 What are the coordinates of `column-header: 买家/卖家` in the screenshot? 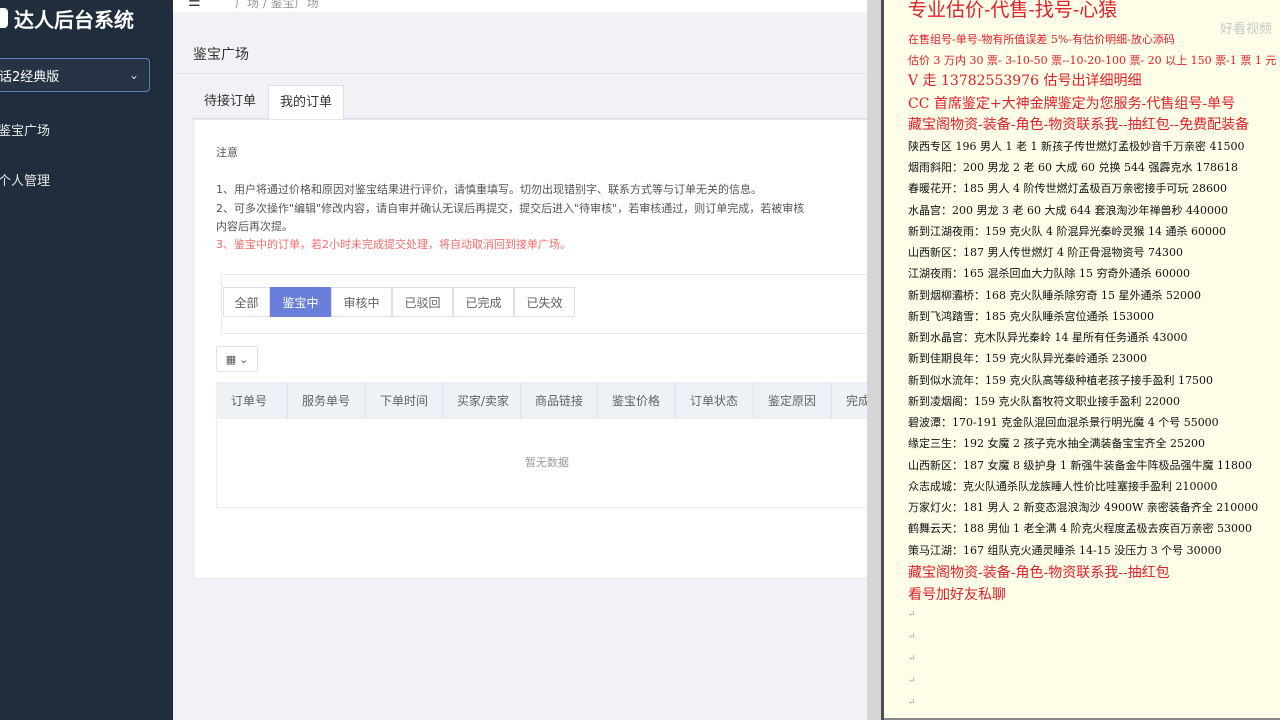 It's located at (482, 401).